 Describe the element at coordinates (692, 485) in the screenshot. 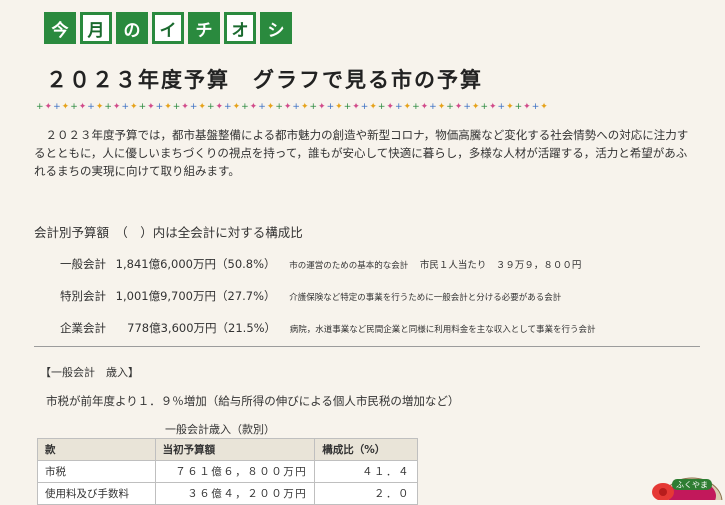

I see `mascot-label: ふくやま` at that location.